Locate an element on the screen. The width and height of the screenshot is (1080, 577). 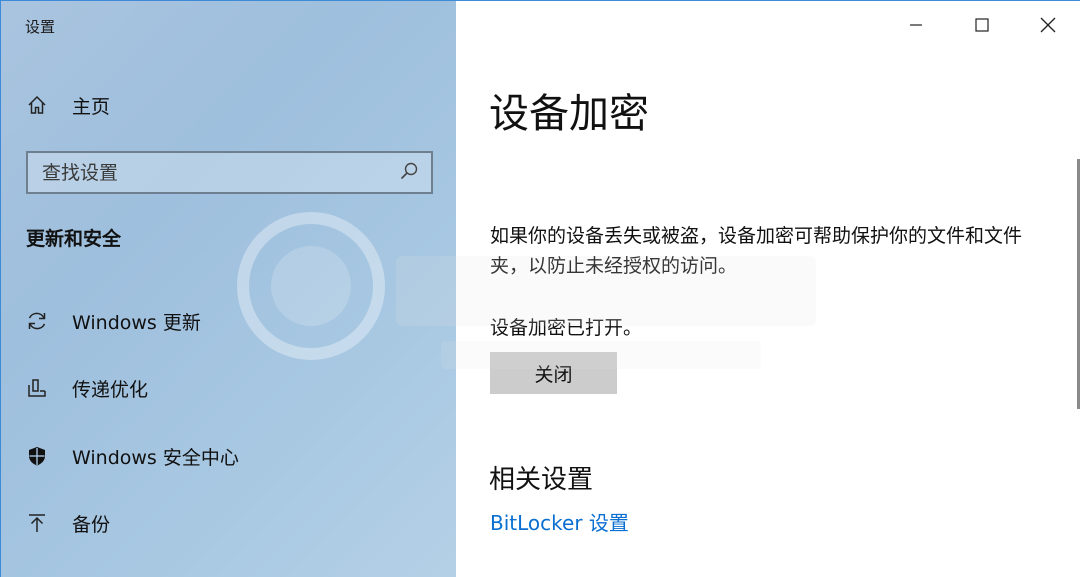
window-controls is located at coordinates (981, 25).